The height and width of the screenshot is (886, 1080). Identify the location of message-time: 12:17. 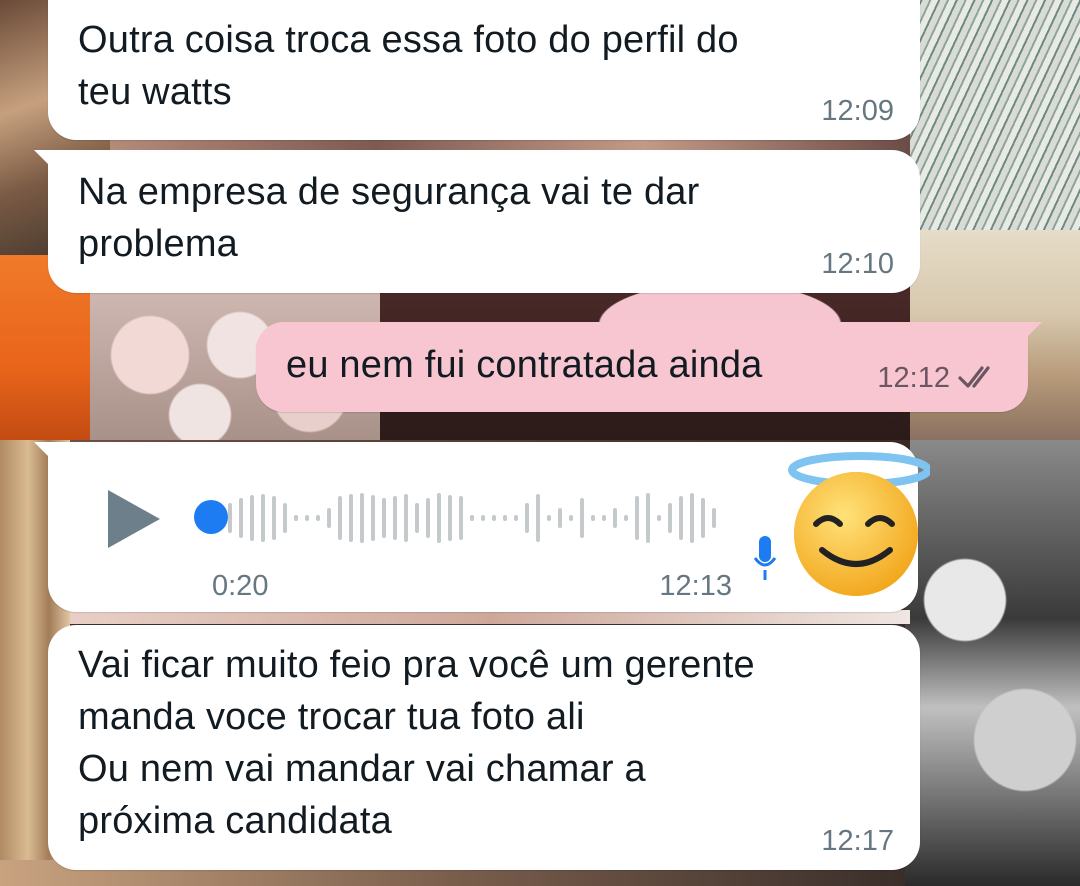
(857, 841).